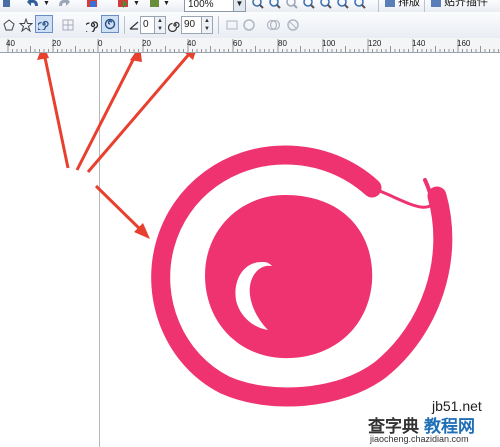 Image resolution: width=500 pixels, height=447 pixels. What do you see at coordinates (201, 5) in the screenshot?
I see `zoom-level-value: 100%` at bounding box center [201, 5].